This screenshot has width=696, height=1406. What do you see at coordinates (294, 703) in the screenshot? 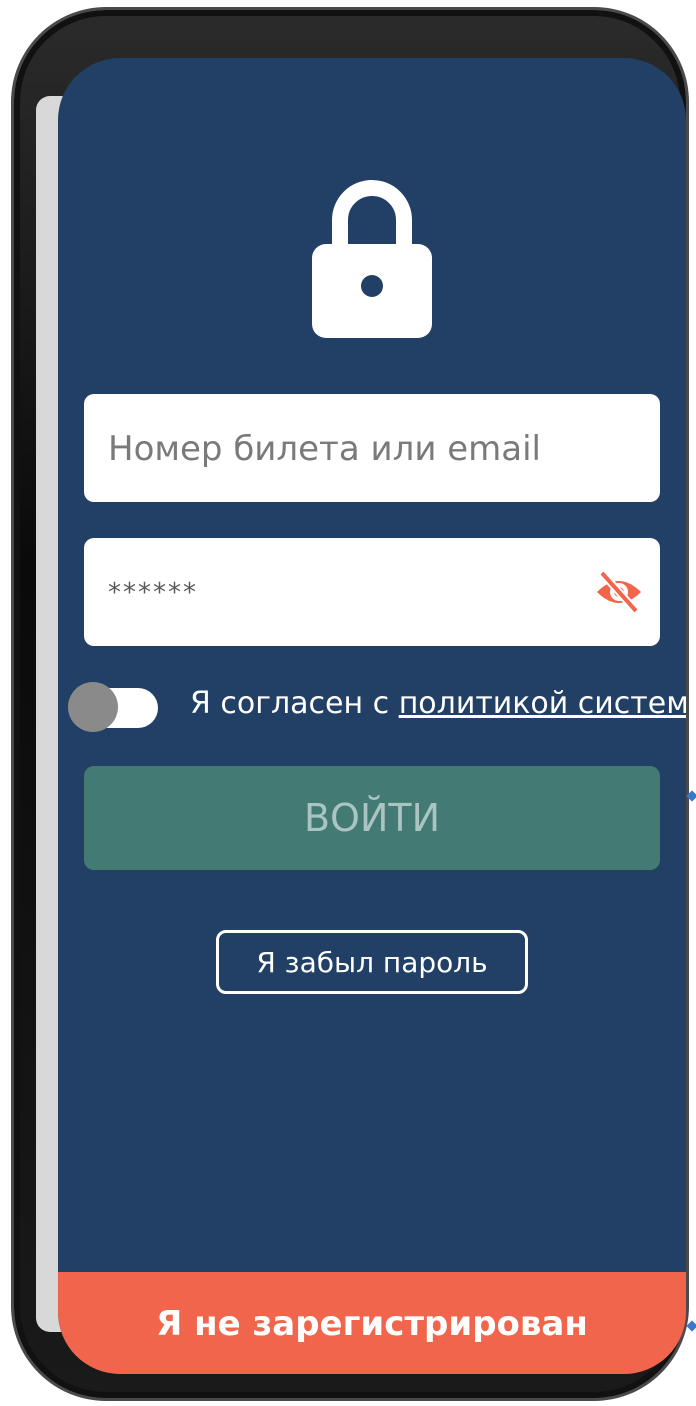
I see `consent-prefix: Я согласен с` at bounding box center [294, 703].